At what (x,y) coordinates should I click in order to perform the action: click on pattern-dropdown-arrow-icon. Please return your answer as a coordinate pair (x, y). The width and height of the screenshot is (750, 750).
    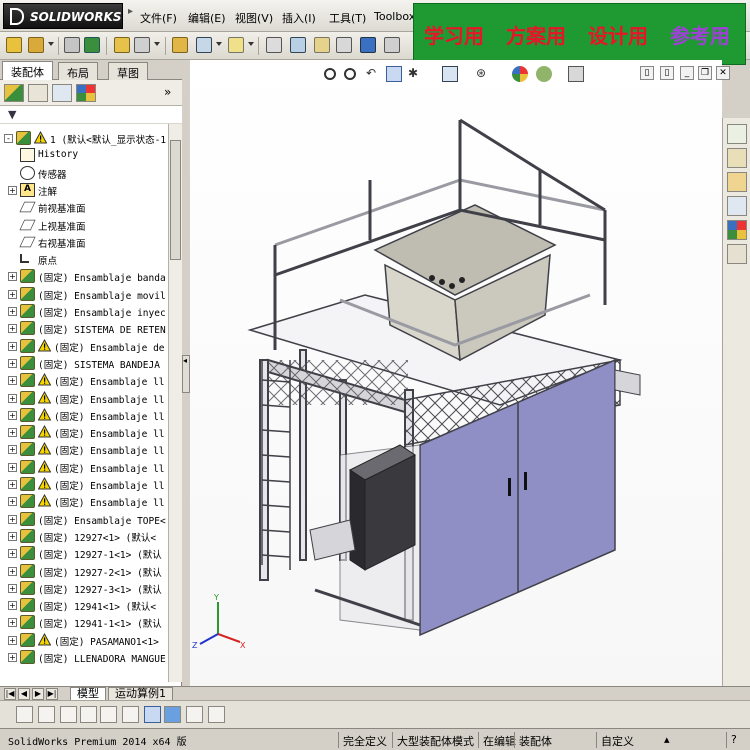
    Looking at the image, I should click on (157, 44).